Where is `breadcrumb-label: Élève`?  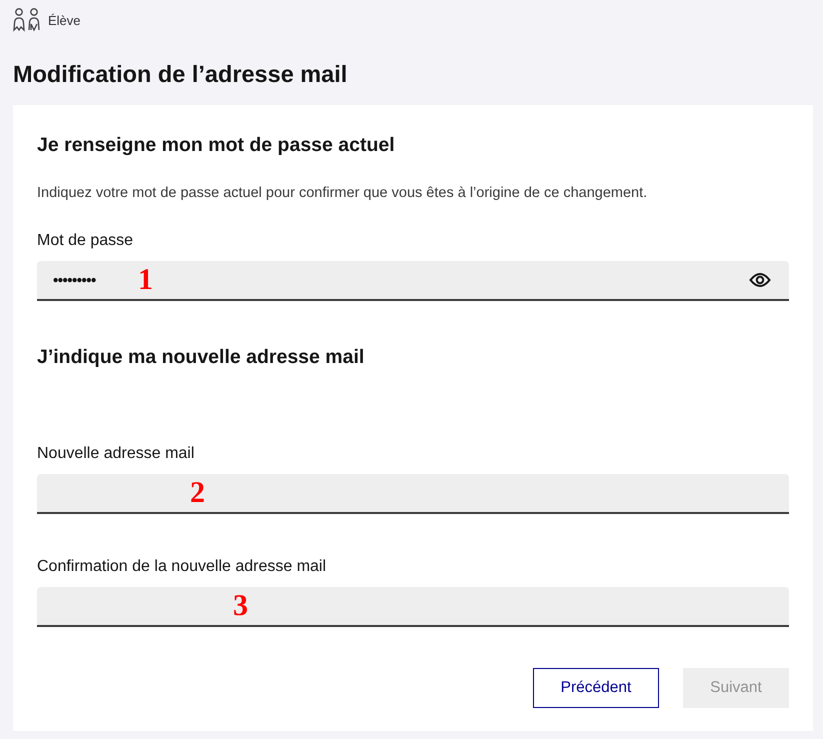
breadcrumb-label: Élève is located at coordinates (64, 20).